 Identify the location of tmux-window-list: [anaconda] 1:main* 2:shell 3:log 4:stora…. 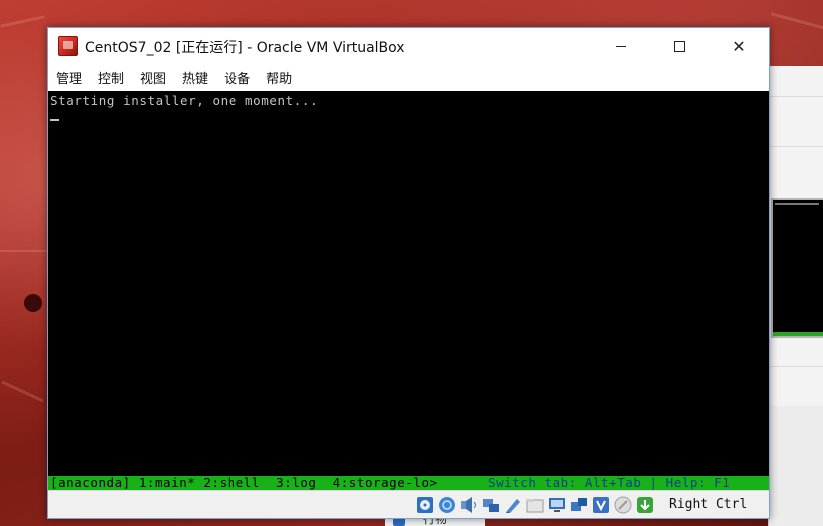
(244, 482).